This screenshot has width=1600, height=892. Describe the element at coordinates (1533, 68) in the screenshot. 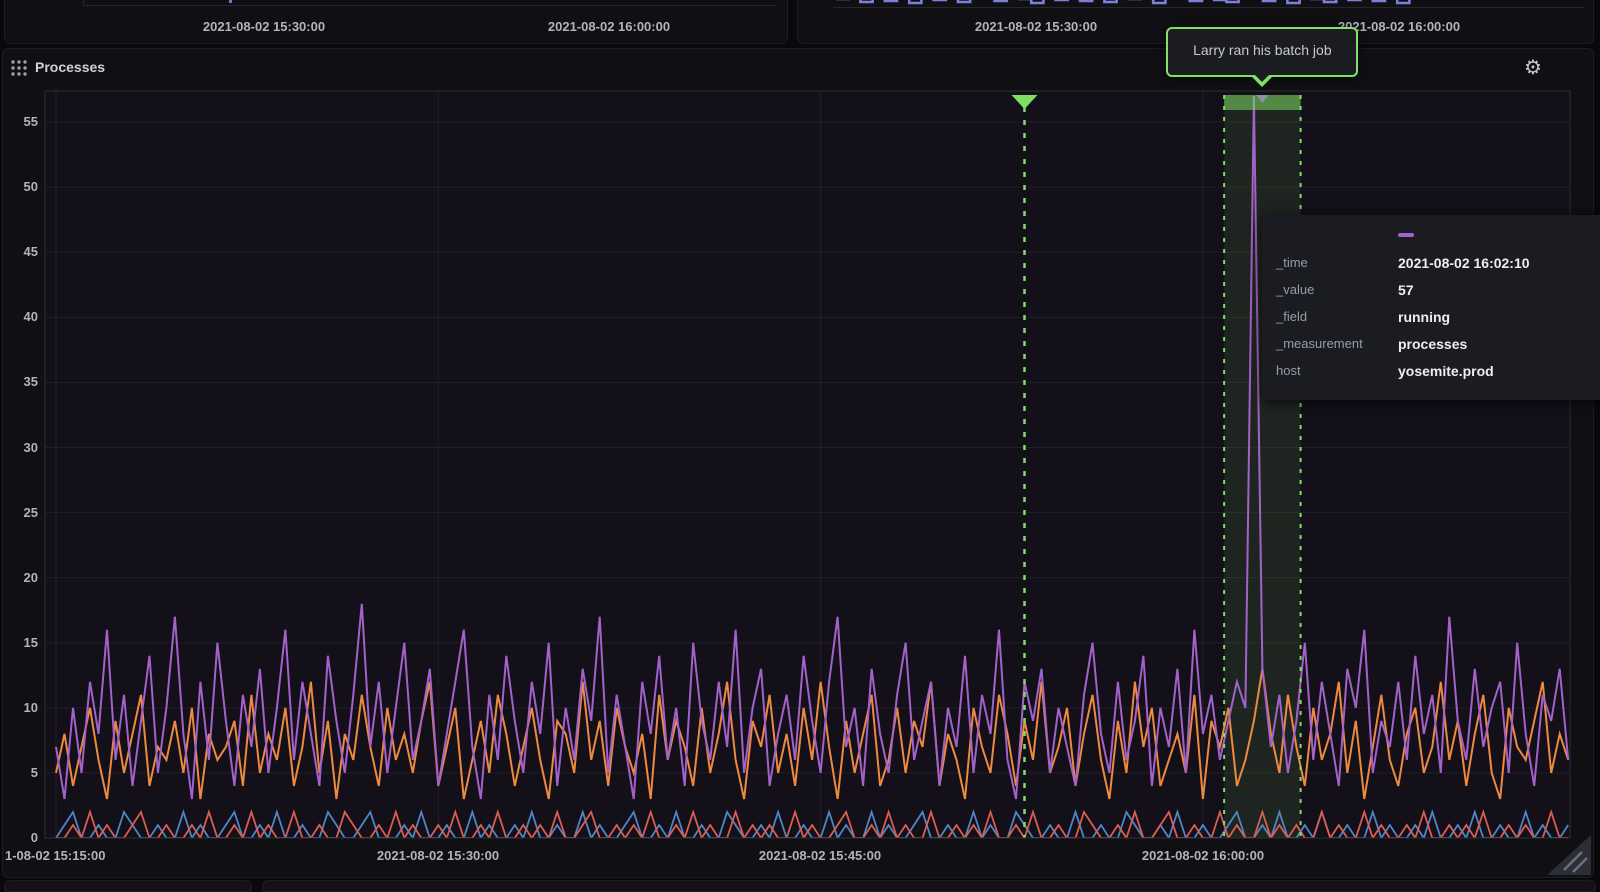

I see `gear-icon: ⚙` at that location.